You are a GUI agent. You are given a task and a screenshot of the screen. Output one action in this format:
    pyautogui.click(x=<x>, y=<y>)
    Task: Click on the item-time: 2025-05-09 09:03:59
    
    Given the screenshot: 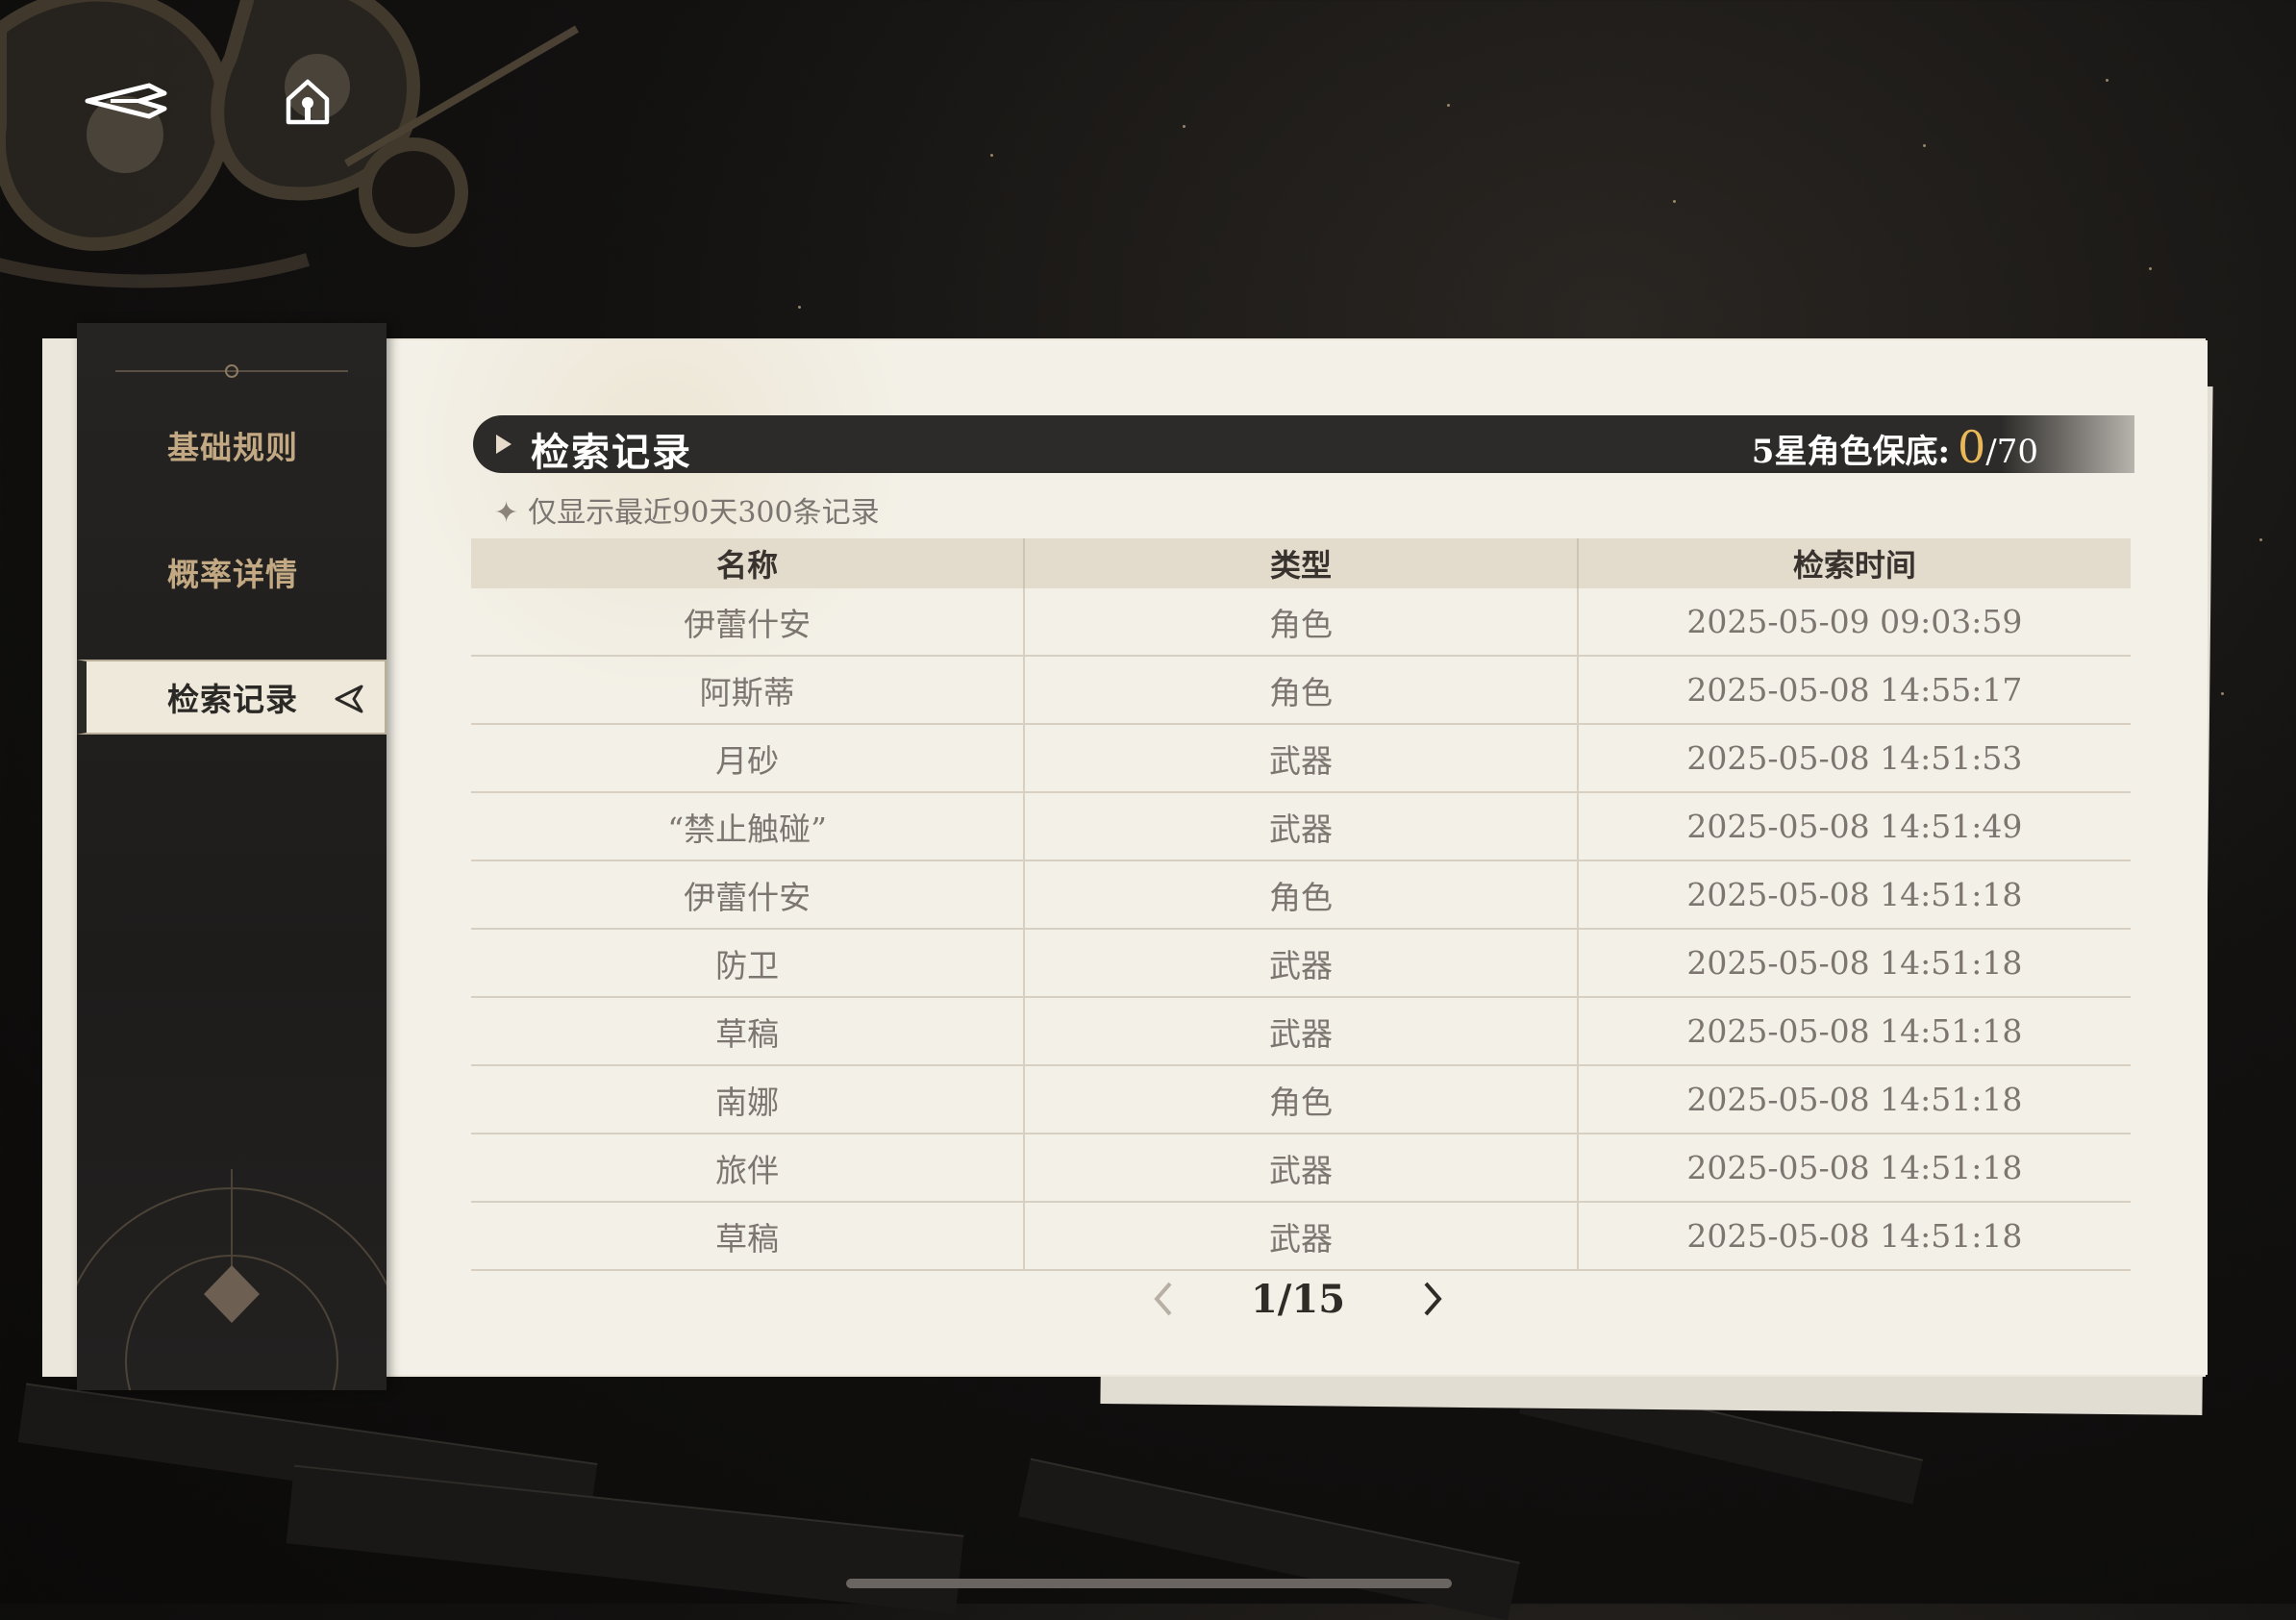 What is the action you would take?
    pyautogui.click(x=1853, y=622)
    